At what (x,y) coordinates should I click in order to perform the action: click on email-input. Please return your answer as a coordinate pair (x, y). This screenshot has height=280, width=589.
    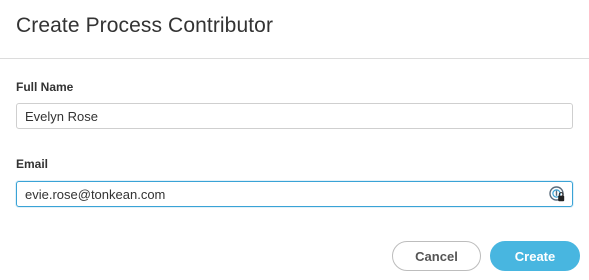
    Looking at the image, I should click on (294, 194).